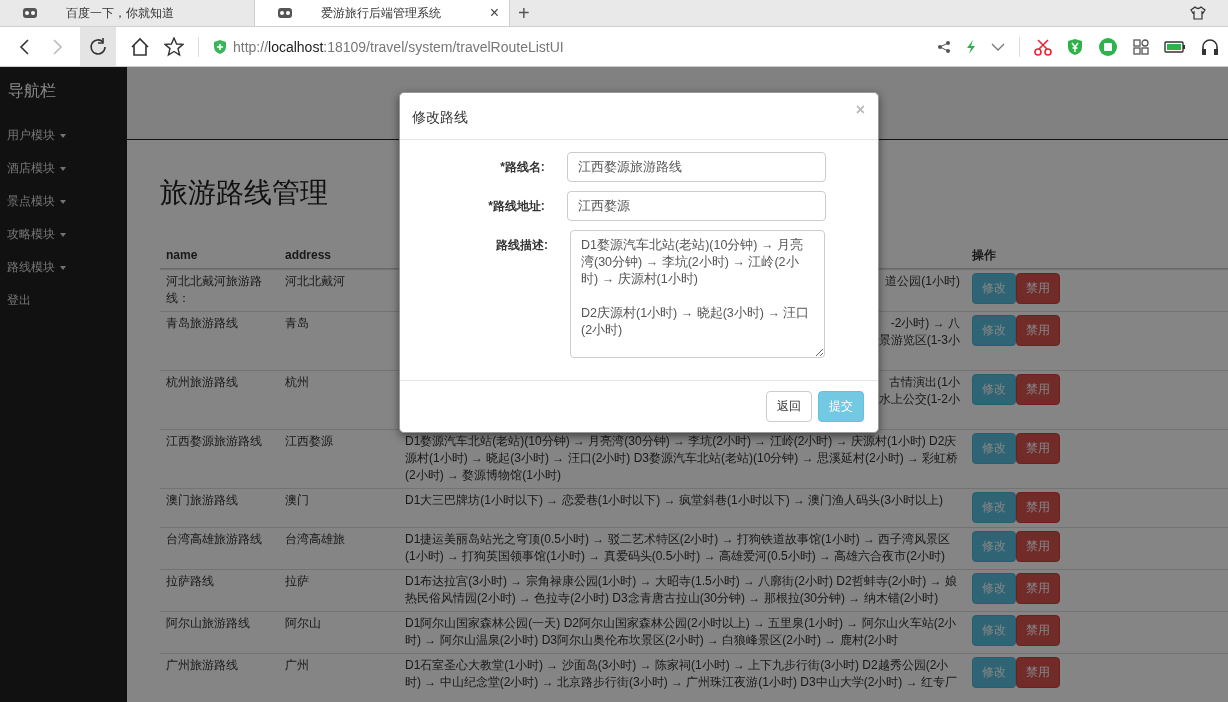 The width and height of the screenshot is (1228, 702). I want to click on table-cell-text: 古情演出(1小, so click(924, 382).